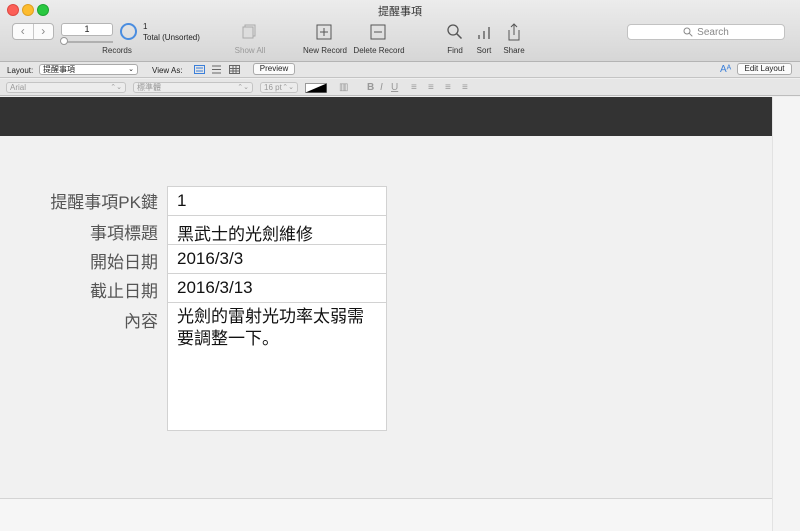 The height and width of the screenshot is (531, 800). Describe the element at coordinates (149, 87) in the screenshot. I see `style-select-value: 標準體` at that location.